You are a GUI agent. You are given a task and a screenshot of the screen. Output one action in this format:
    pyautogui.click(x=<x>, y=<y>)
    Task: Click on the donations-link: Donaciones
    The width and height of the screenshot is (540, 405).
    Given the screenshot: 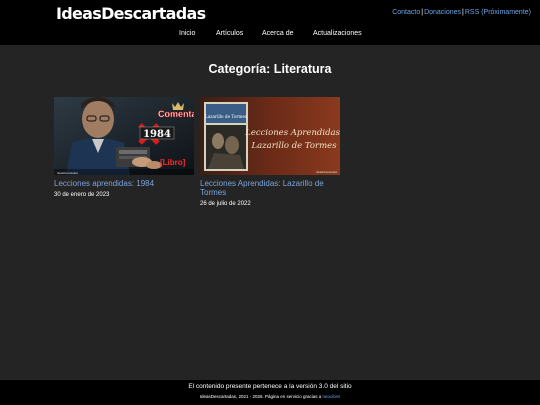 What is the action you would take?
    pyautogui.click(x=442, y=12)
    